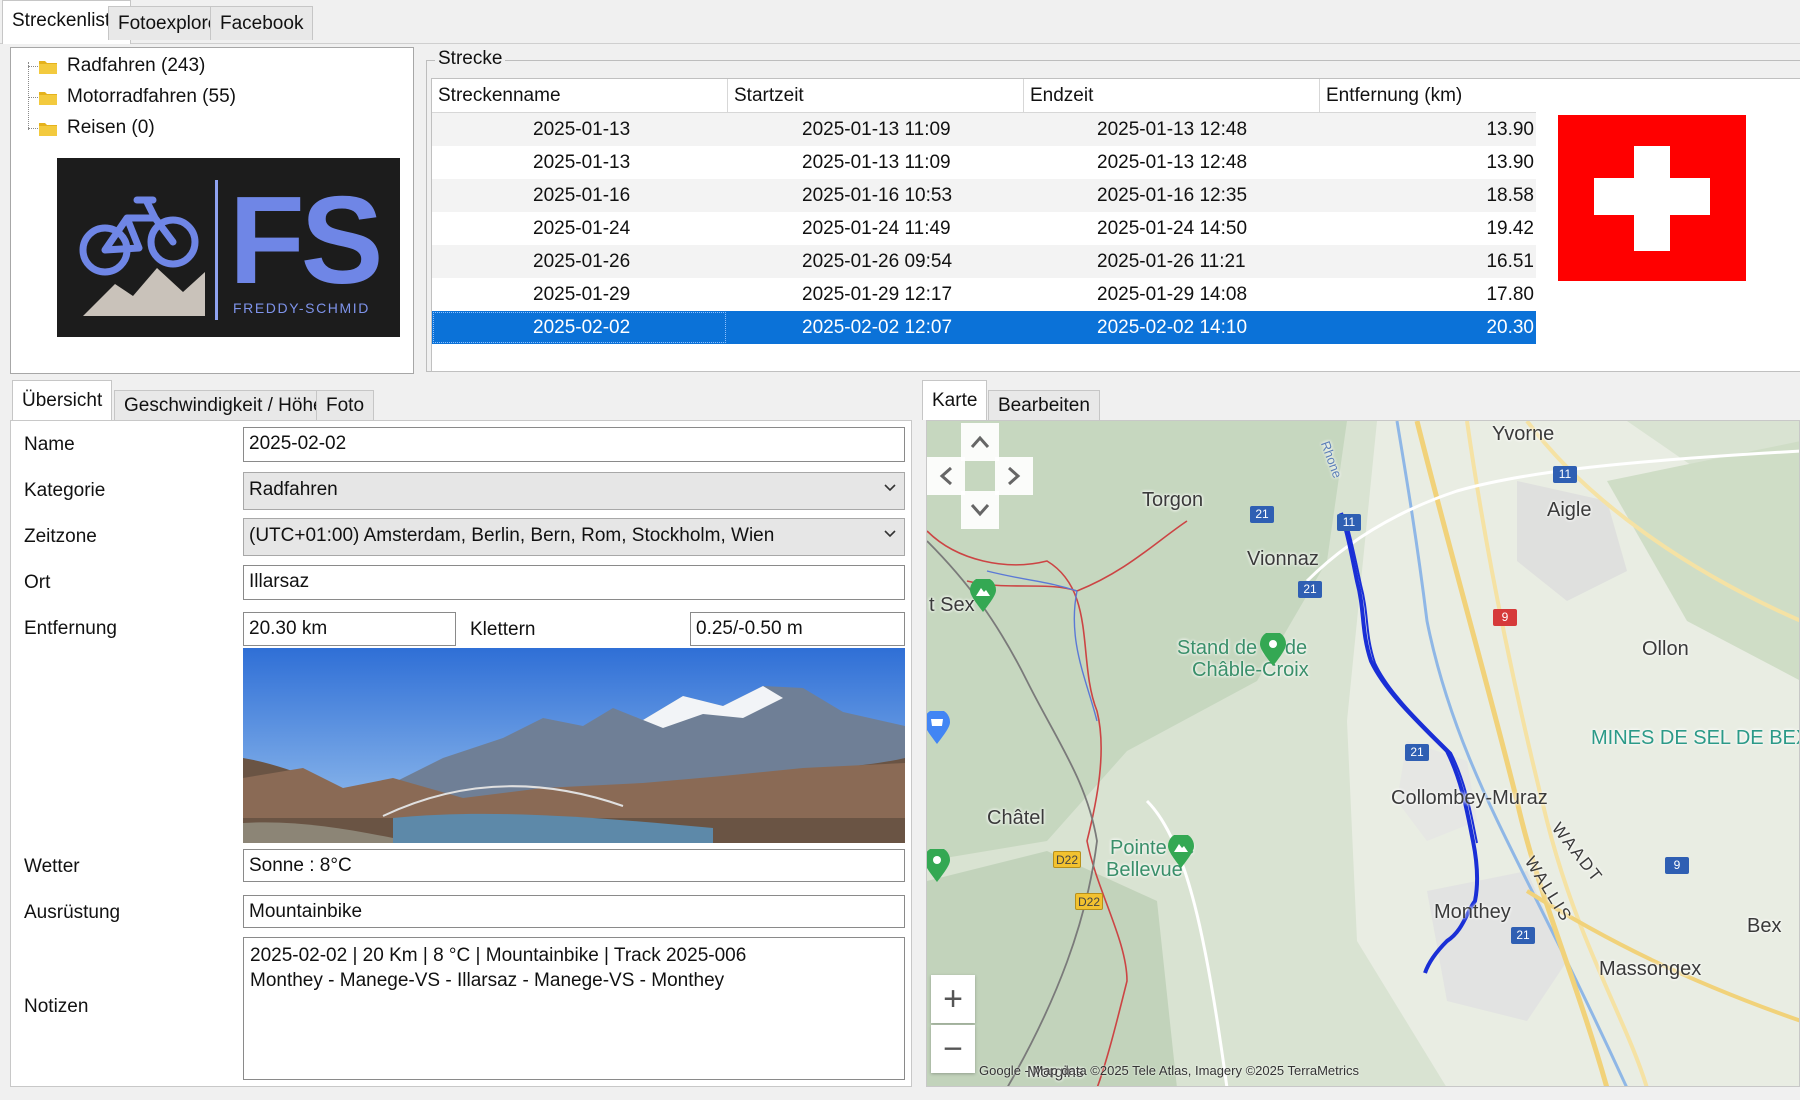 The height and width of the screenshot is (1100, 1800). What do you see at coordinates (574, 865) in the screenshot?
I see `wetter-field: Sonne : 8°C` at bounding box center [574, 865].